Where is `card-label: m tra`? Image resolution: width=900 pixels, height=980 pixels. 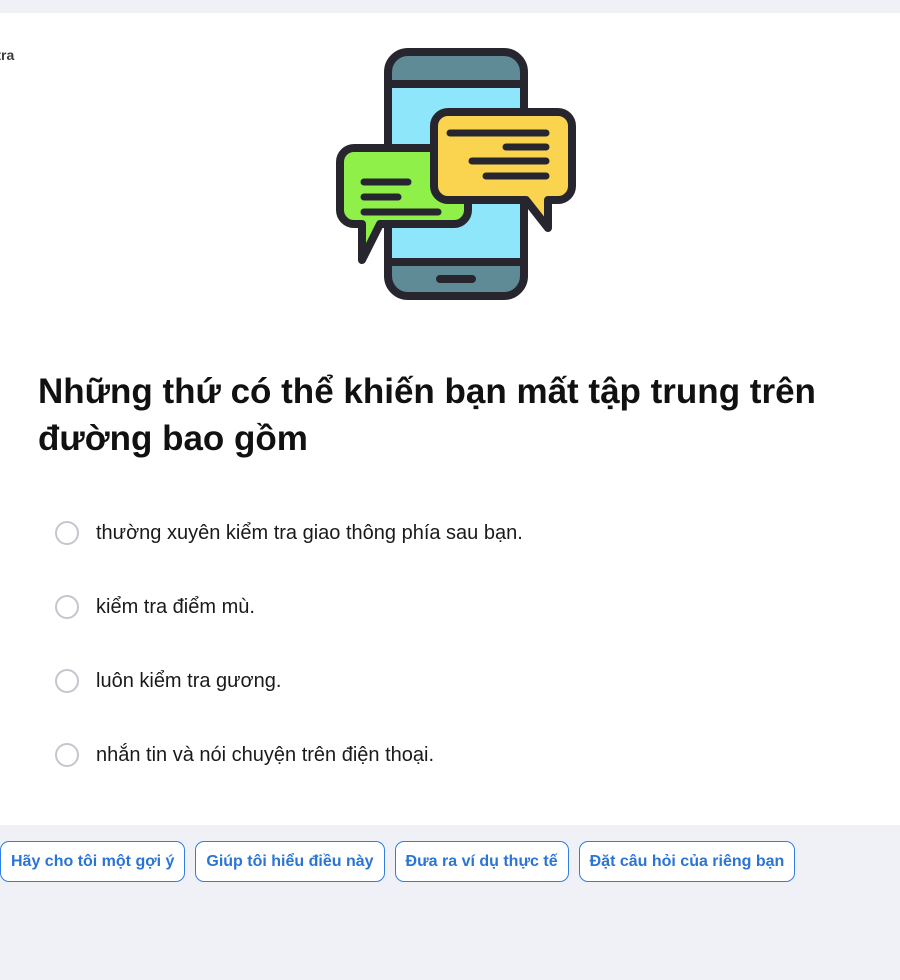 card-label: m tra is located at coordinates (7, 55).